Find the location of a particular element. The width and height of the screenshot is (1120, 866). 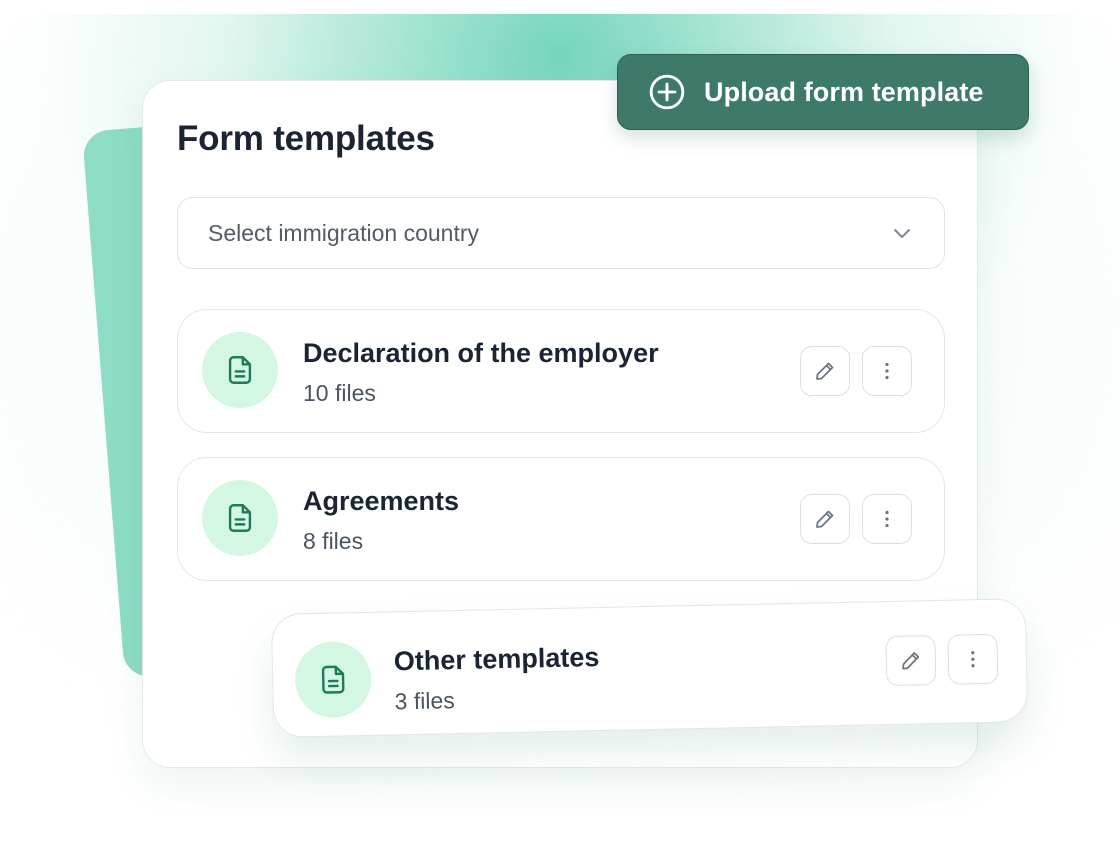

immigration-country-select: Select immigration country is located at coordinates (561, 233).